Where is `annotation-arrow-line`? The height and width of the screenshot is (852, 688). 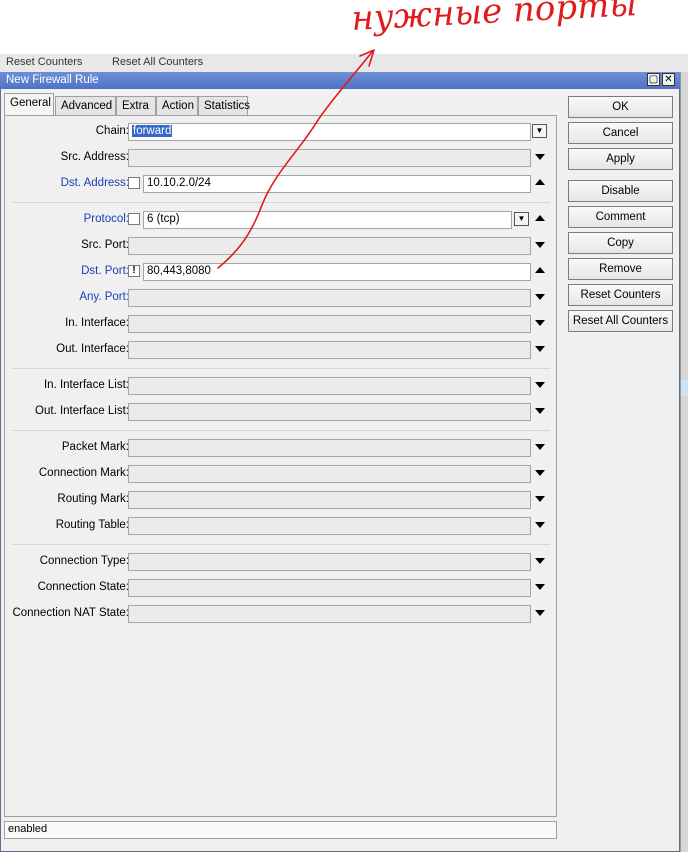 annotation-arrow-line is located at coordinates (295, 160).